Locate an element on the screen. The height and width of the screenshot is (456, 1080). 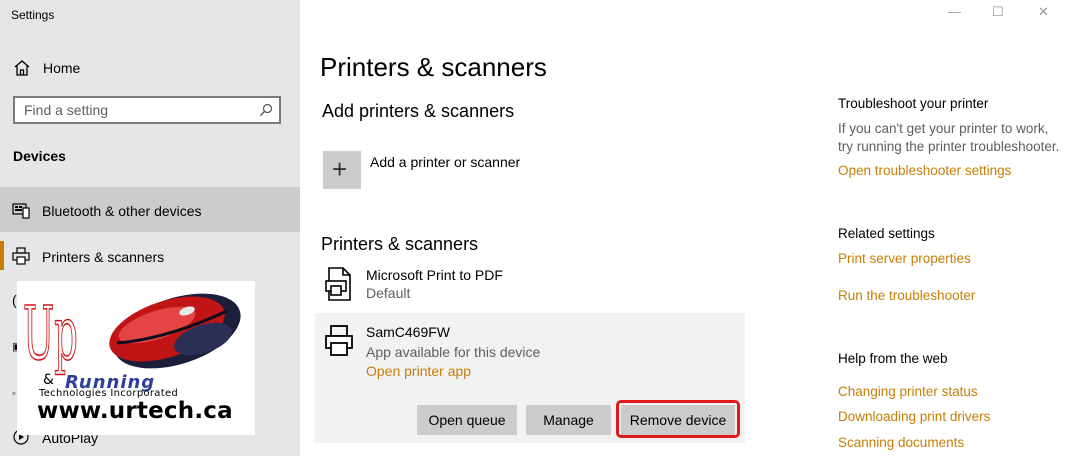
printer-name: SamC469FW is located at coordinates (408, 332).